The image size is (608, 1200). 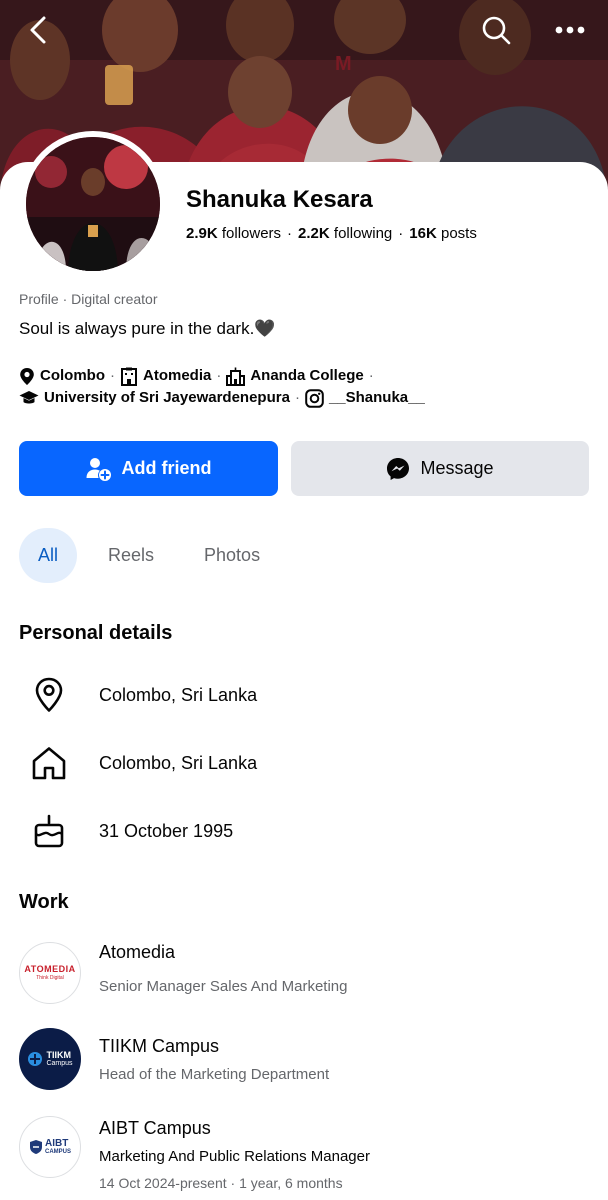 I want to click on posts-stat: 16K posts, so click(x=443, y=233).